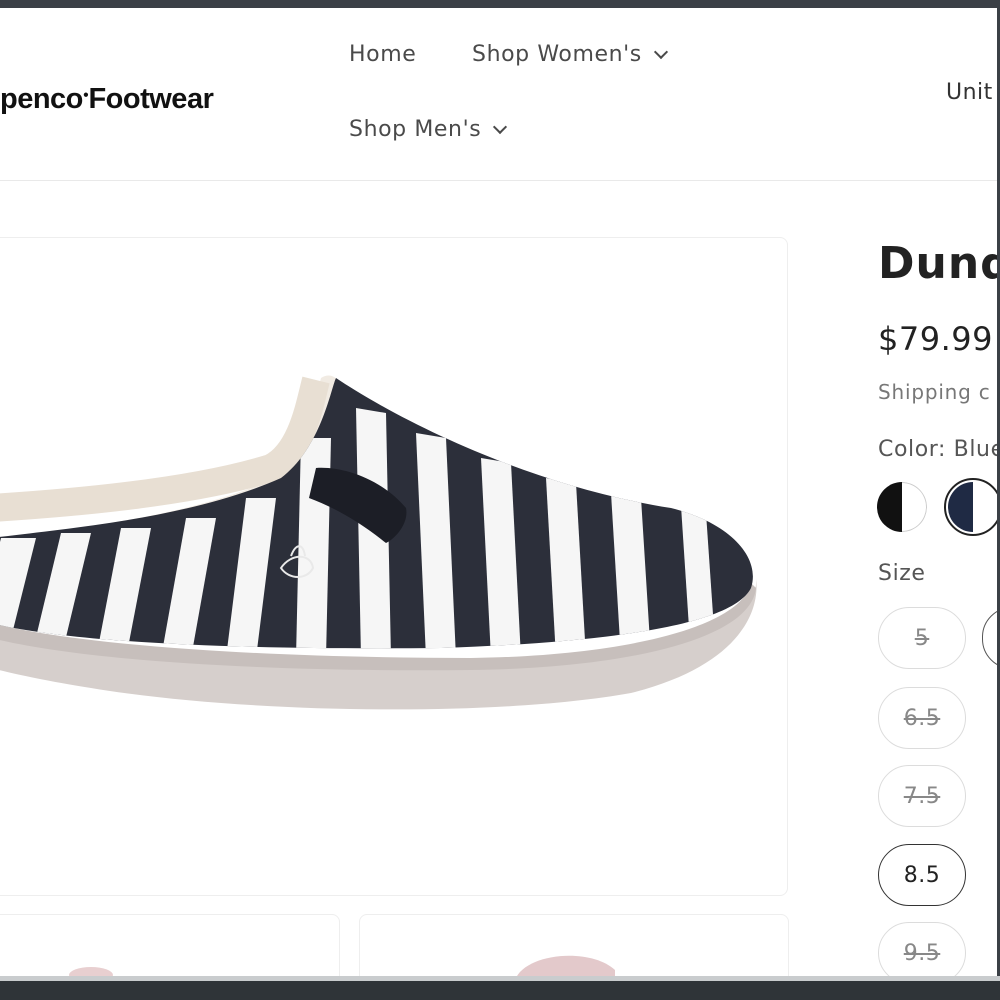  What do you see at coordinates (922, 953) in the screenshot?
I see `size-option-9-5: 9.5` at bounding box center [922, 953].